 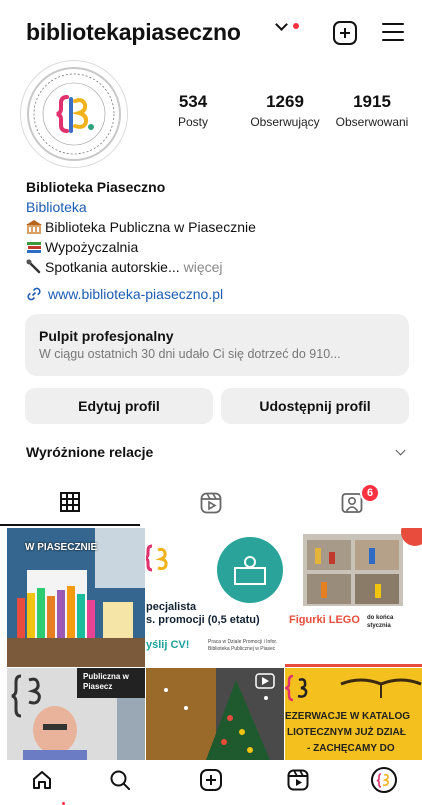 I want to click on stat-posts: 534 Posty, so click(x=193, y=110).